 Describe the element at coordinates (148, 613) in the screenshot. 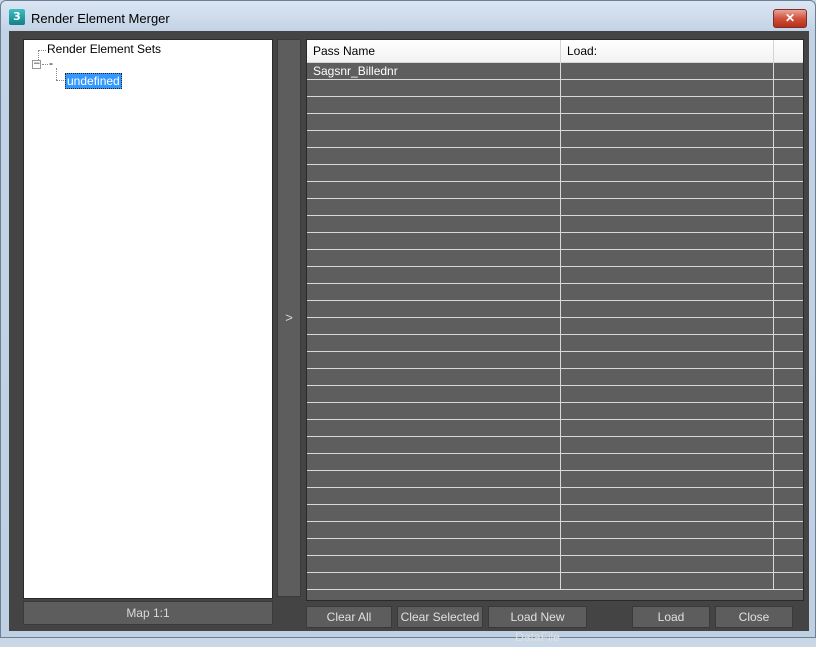

I see `map-1-1-button: Map 1:1` at that location.